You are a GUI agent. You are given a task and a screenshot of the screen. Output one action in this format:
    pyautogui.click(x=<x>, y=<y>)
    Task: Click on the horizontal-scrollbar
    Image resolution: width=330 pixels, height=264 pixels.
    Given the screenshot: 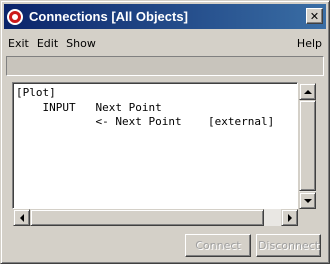 What is the action you would take?
    pyautogui.click(x=155, y=217)
    